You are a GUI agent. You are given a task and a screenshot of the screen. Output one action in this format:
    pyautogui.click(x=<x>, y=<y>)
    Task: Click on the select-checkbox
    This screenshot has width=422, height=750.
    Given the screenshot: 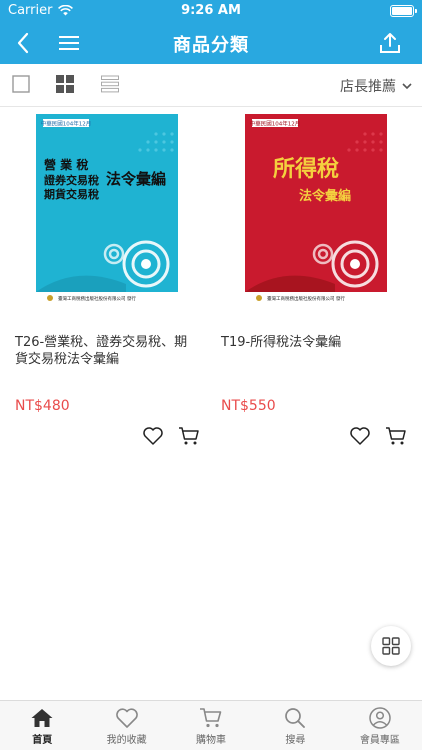 What is the action you would take?
    pyautogui.click(x=22, y=85)
    